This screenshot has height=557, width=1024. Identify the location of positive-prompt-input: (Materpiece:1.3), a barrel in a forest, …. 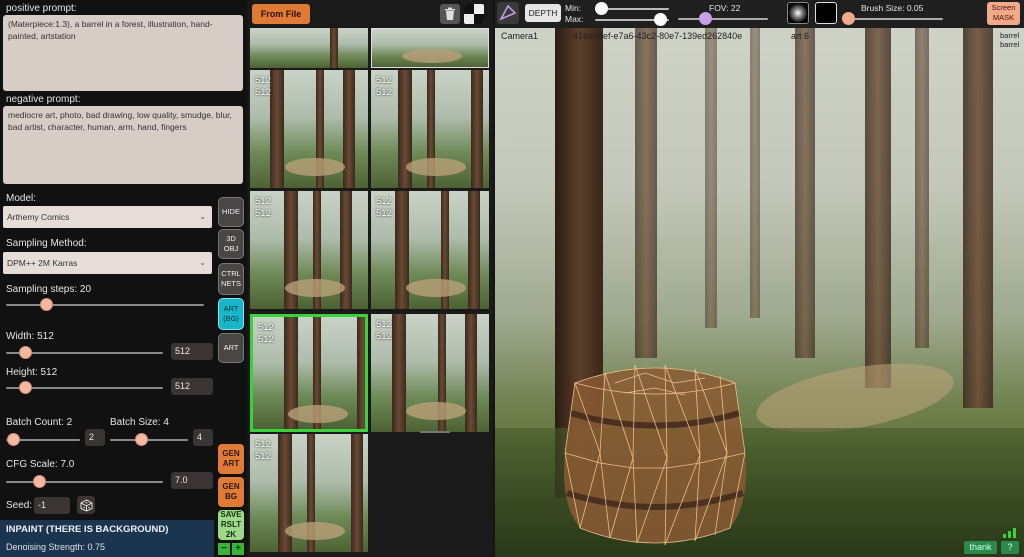
(123, 53).